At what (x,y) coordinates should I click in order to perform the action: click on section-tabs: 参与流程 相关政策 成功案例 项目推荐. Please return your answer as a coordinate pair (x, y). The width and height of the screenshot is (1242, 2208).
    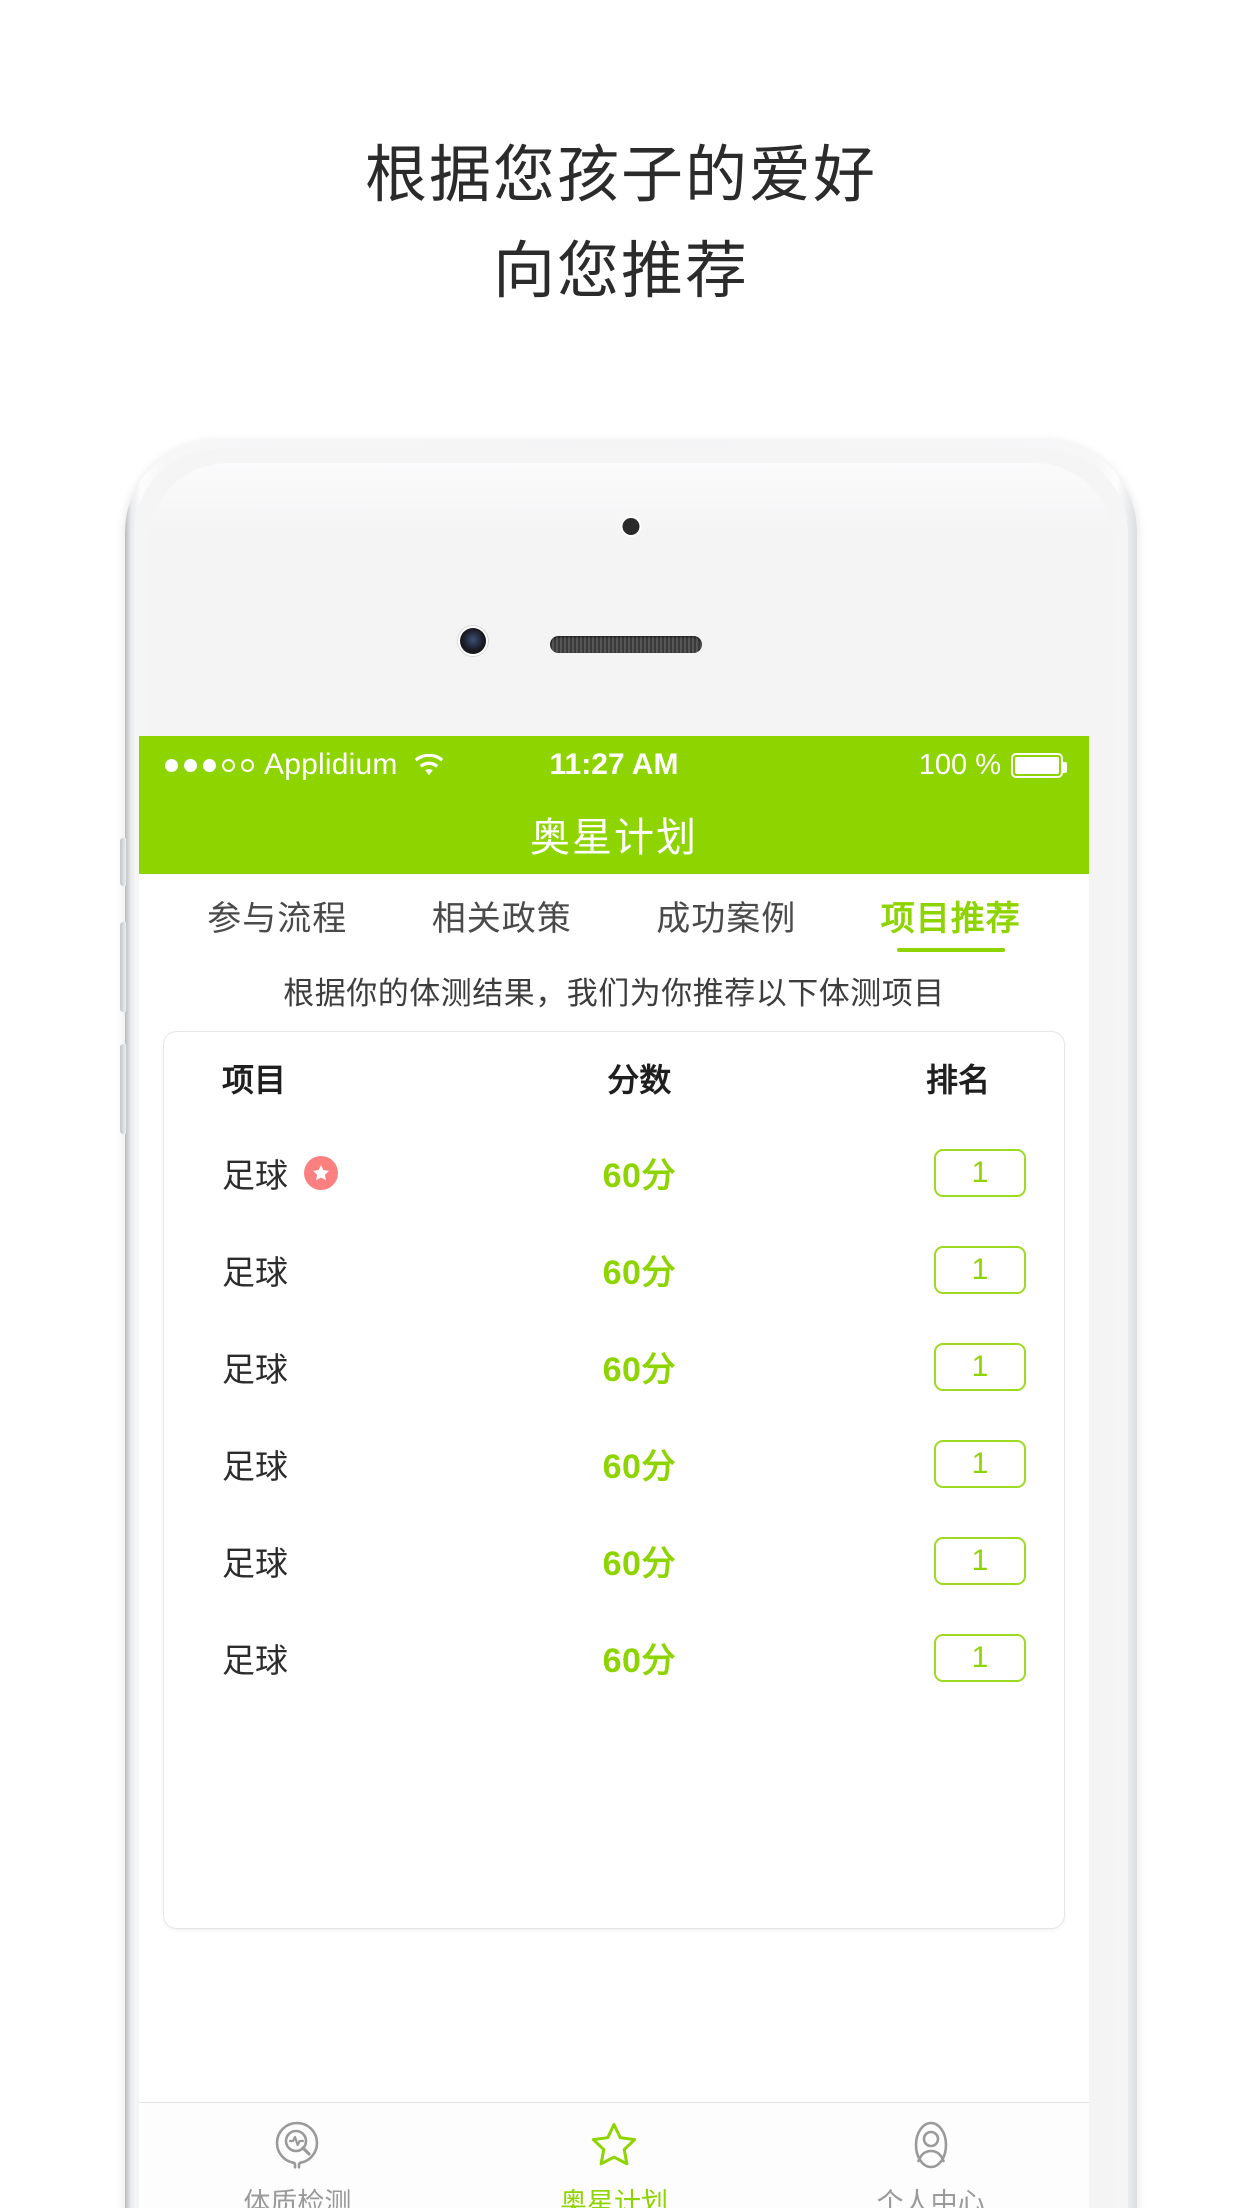
    Looking at the image, I should click on (614, 917).